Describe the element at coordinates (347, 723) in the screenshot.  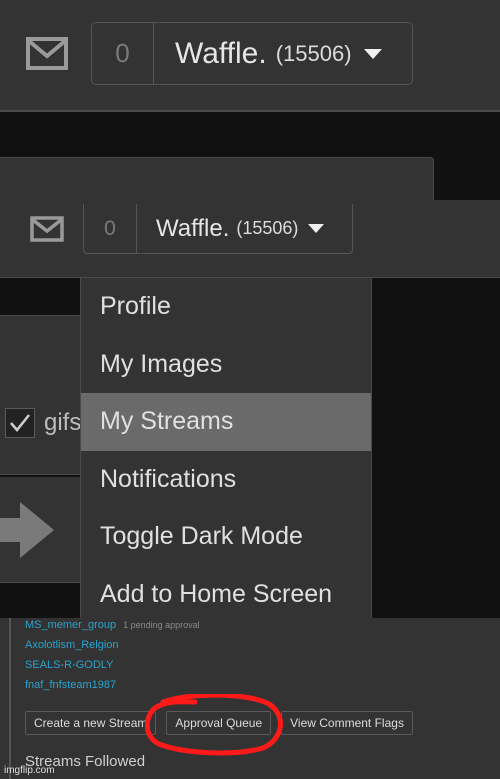
I see `view-comment-flags-button: View Comment Flags` at that location.